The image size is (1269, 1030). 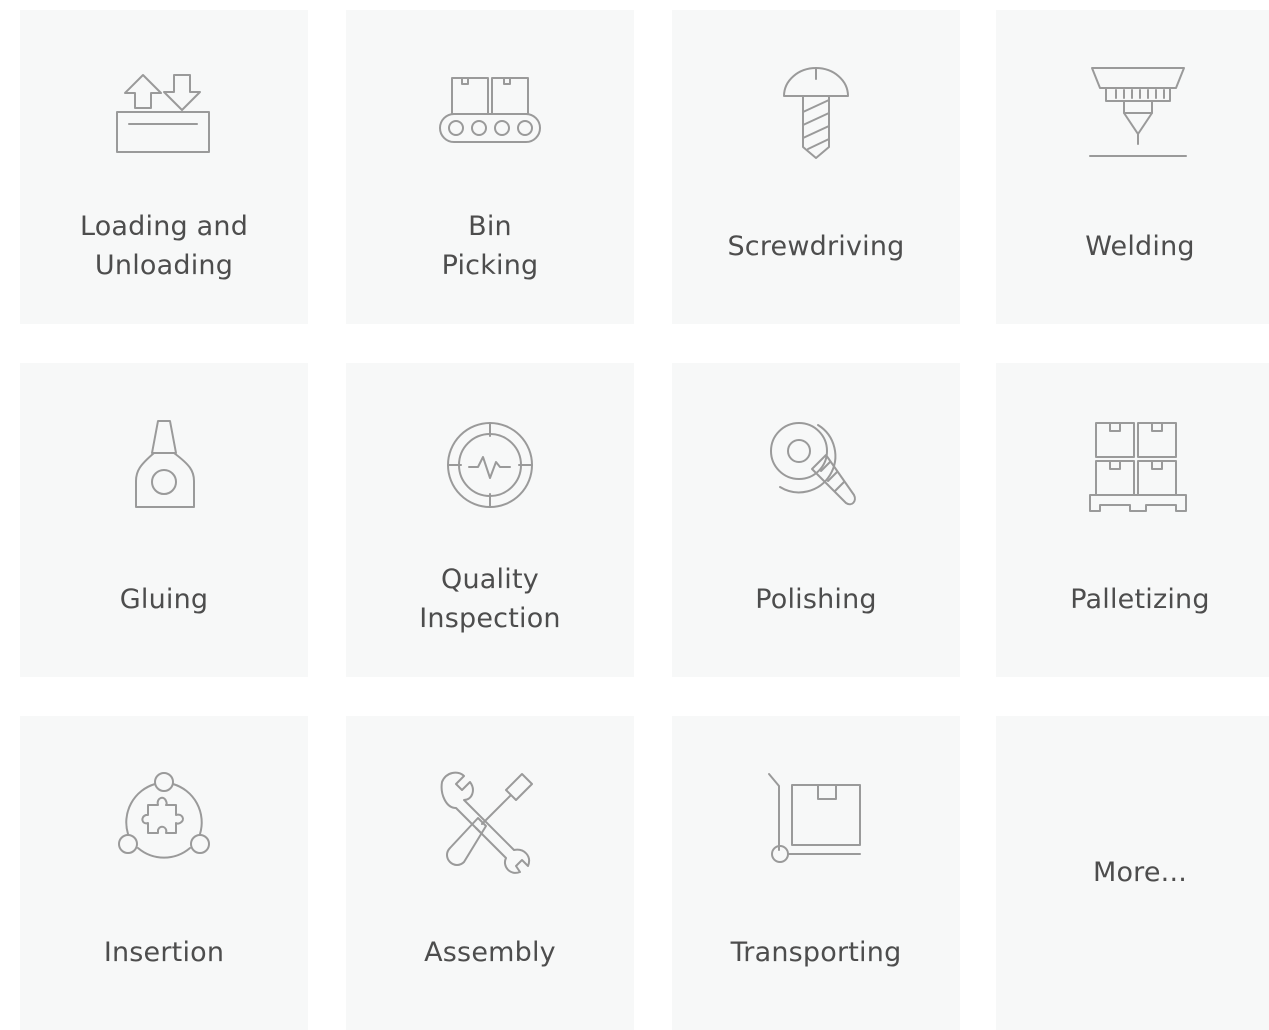 I want to click on card-palletizing: Palletizing, so click(x=1132, y=520).